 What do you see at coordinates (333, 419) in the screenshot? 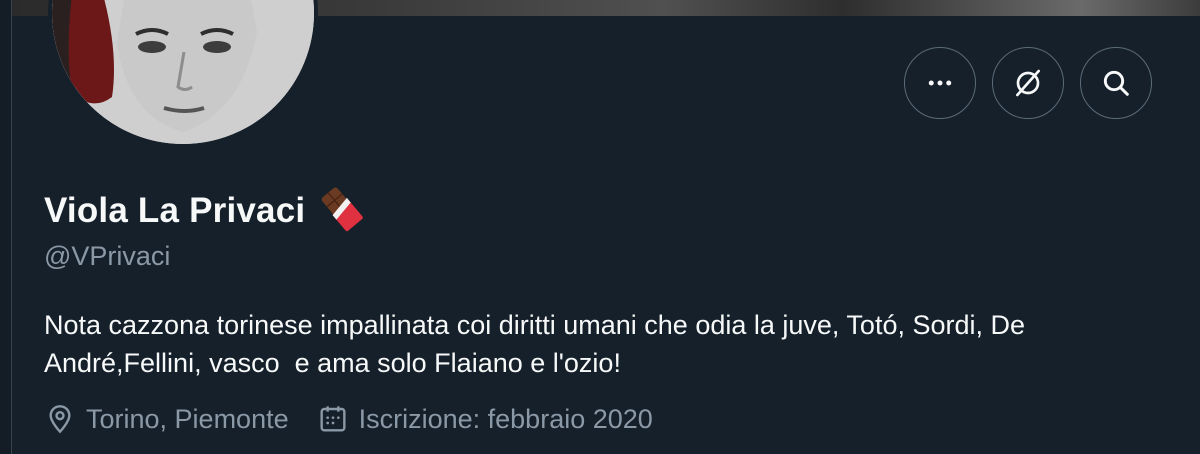
I see `calendar-icon` at bounding box center [333, 419].